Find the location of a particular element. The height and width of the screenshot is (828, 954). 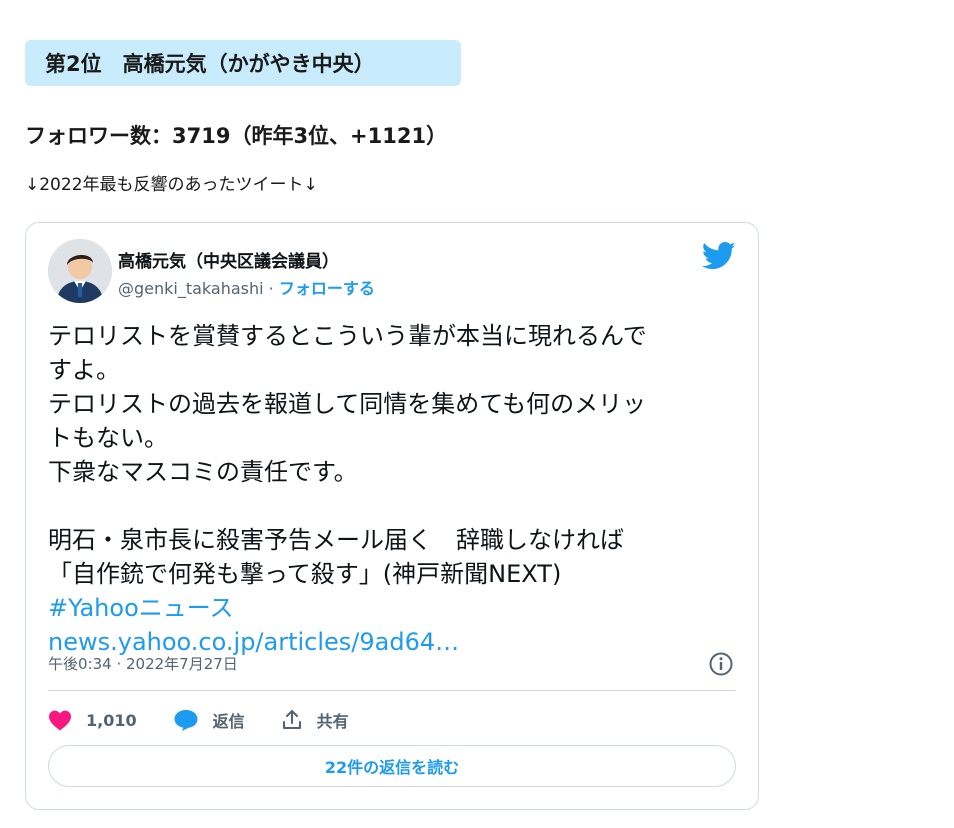

rank-badge: 第2位 高橋元気（かがやき中央） is located at coordinates (243, 63).